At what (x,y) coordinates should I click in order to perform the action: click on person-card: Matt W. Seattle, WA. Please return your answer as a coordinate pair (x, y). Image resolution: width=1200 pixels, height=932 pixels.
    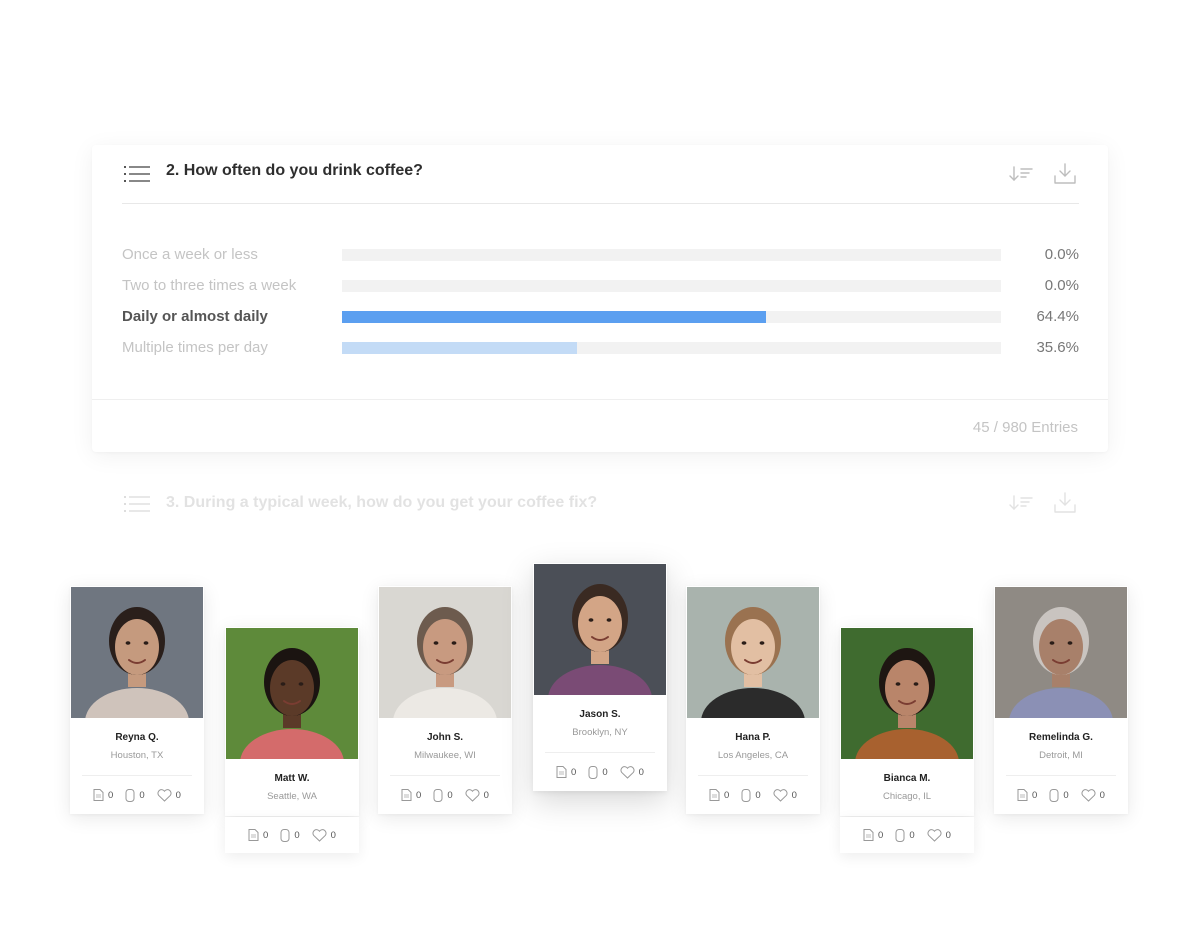
    Looking at the image, I should click on (292, 721).